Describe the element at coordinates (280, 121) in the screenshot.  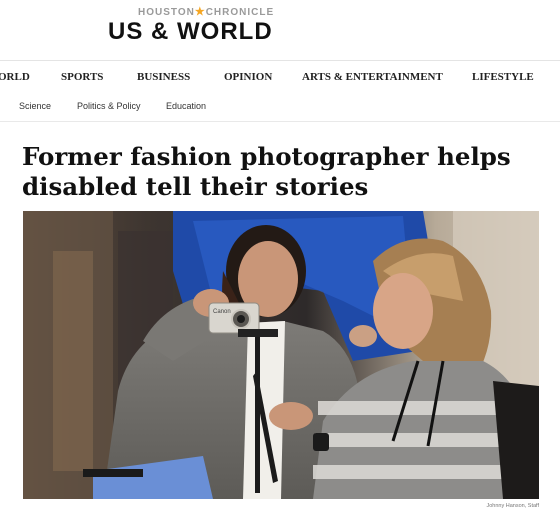
I see `divider` at that location.